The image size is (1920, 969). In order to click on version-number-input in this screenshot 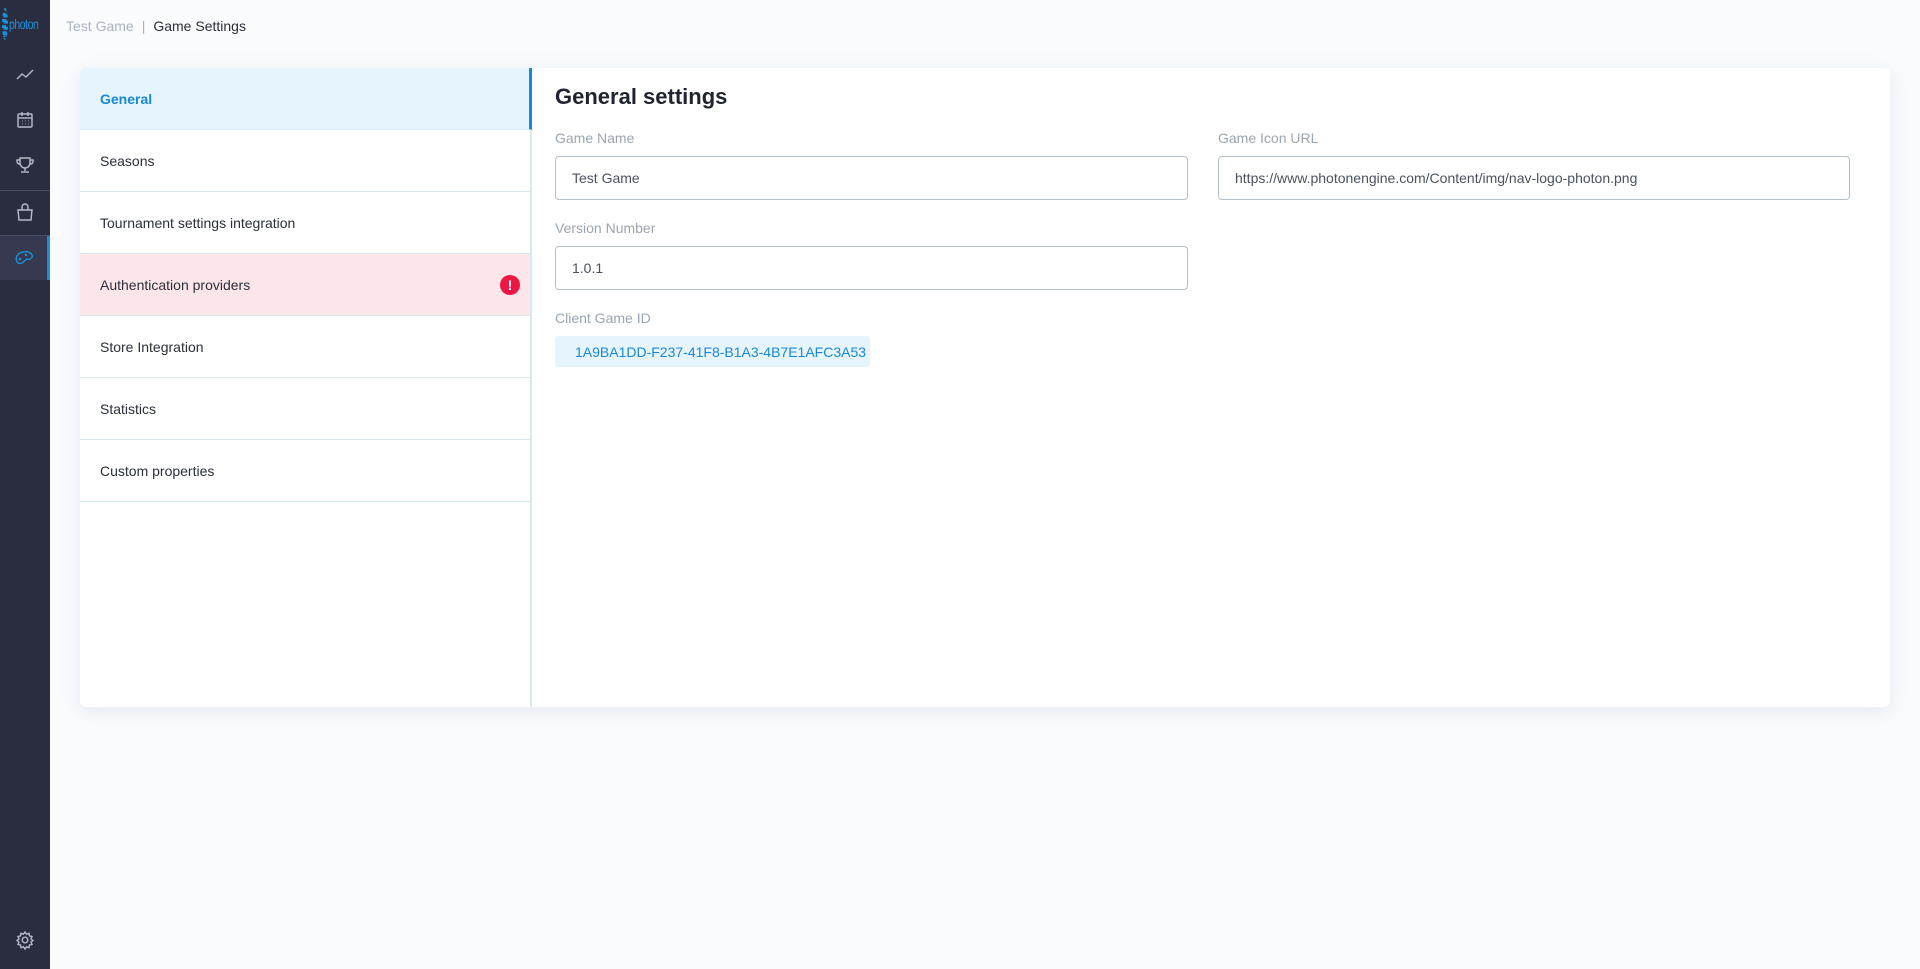, I will do `click(871, 268)`.